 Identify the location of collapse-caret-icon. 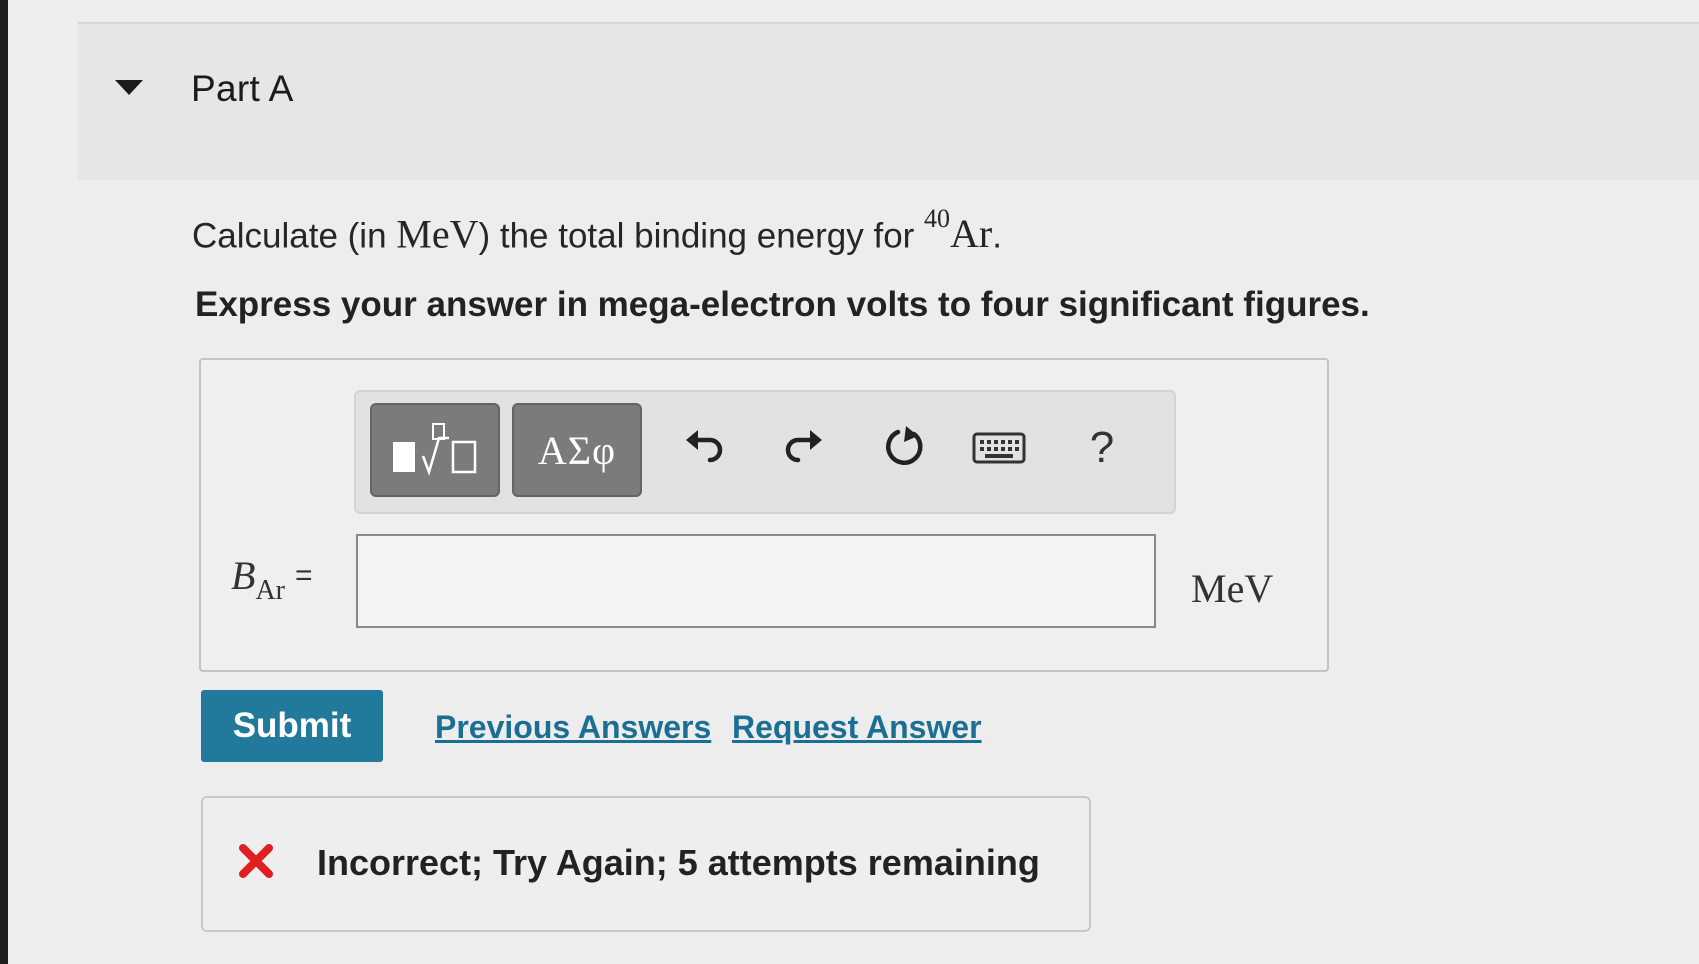
(129, 87).